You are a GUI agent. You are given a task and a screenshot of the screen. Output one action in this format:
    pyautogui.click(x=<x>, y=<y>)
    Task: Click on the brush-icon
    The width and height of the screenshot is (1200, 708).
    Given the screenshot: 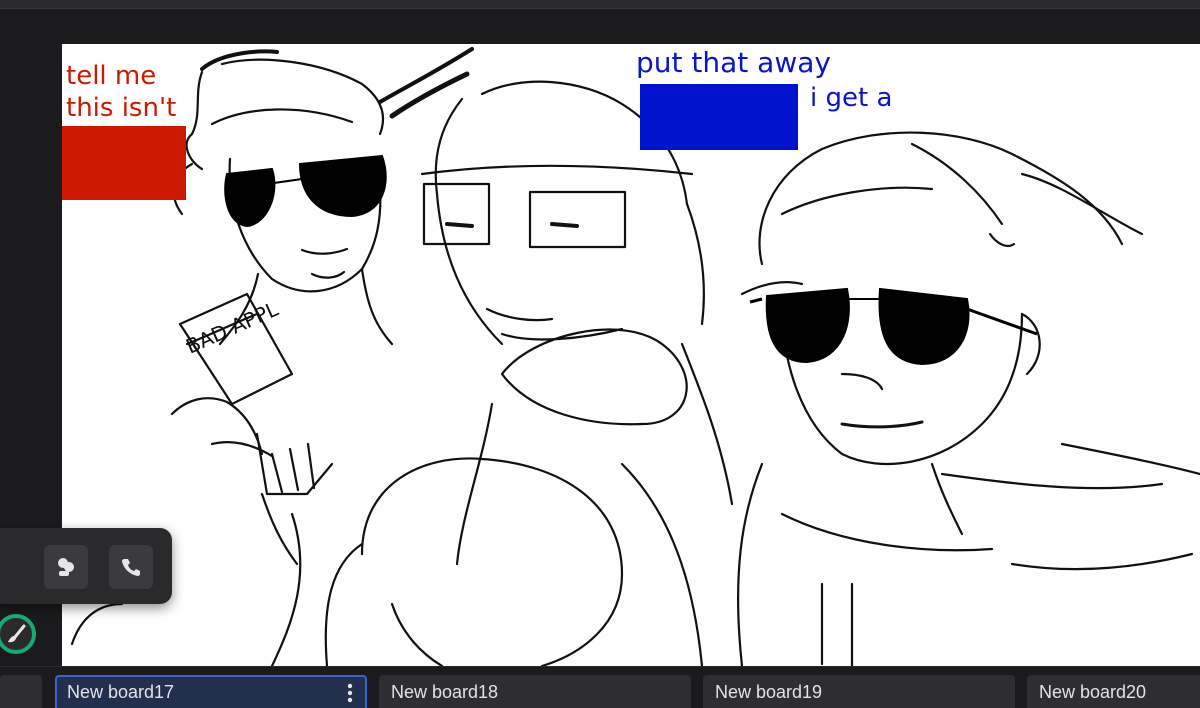 What is the action you would take?
    pyautogui.click(x=18, y=634)
    